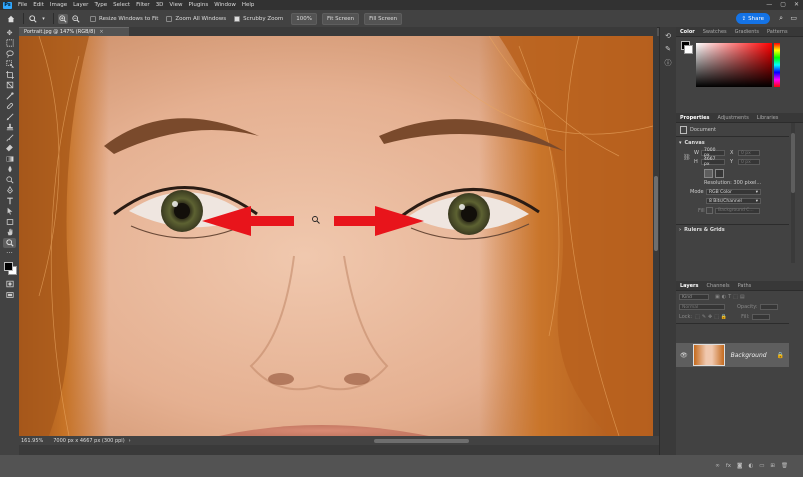  I want to click on type-tool-icon, so click(9, 201).